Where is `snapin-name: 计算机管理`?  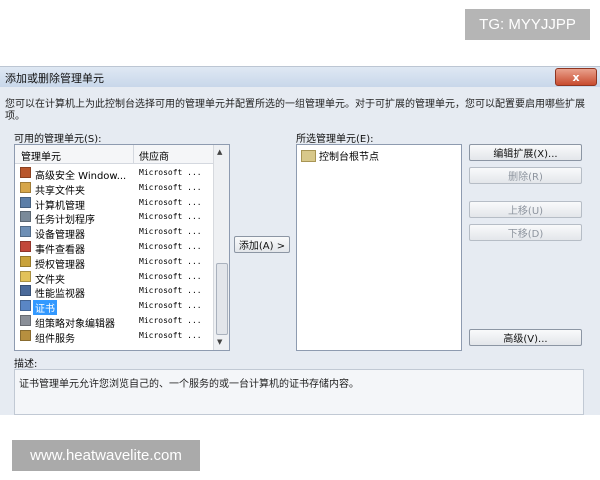
snapin-name: 计算机管理 is located at coordinates (60, 206).